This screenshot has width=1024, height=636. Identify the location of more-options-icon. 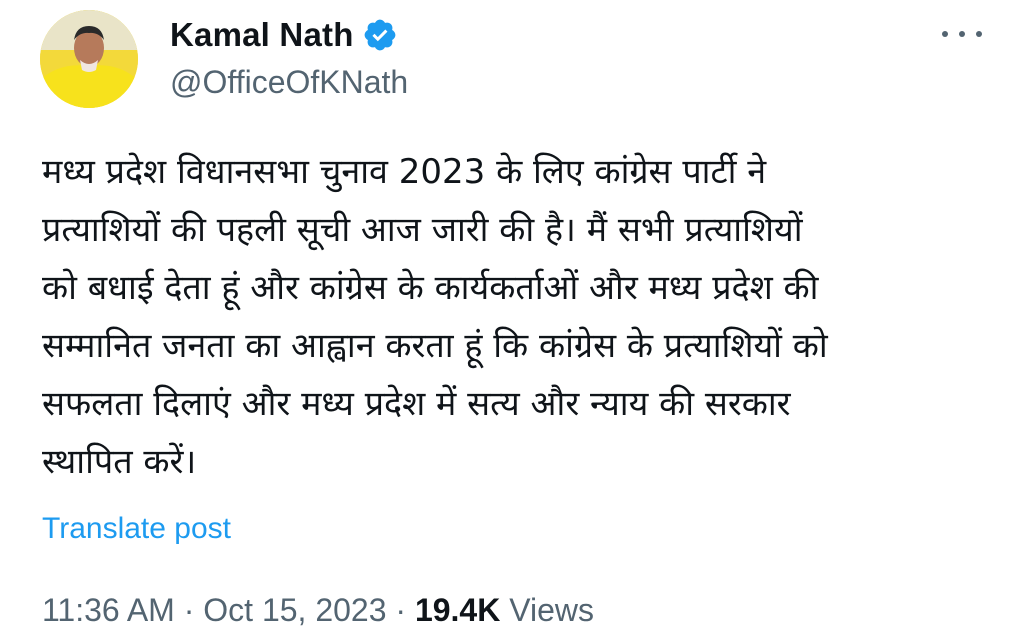
(962, 34).